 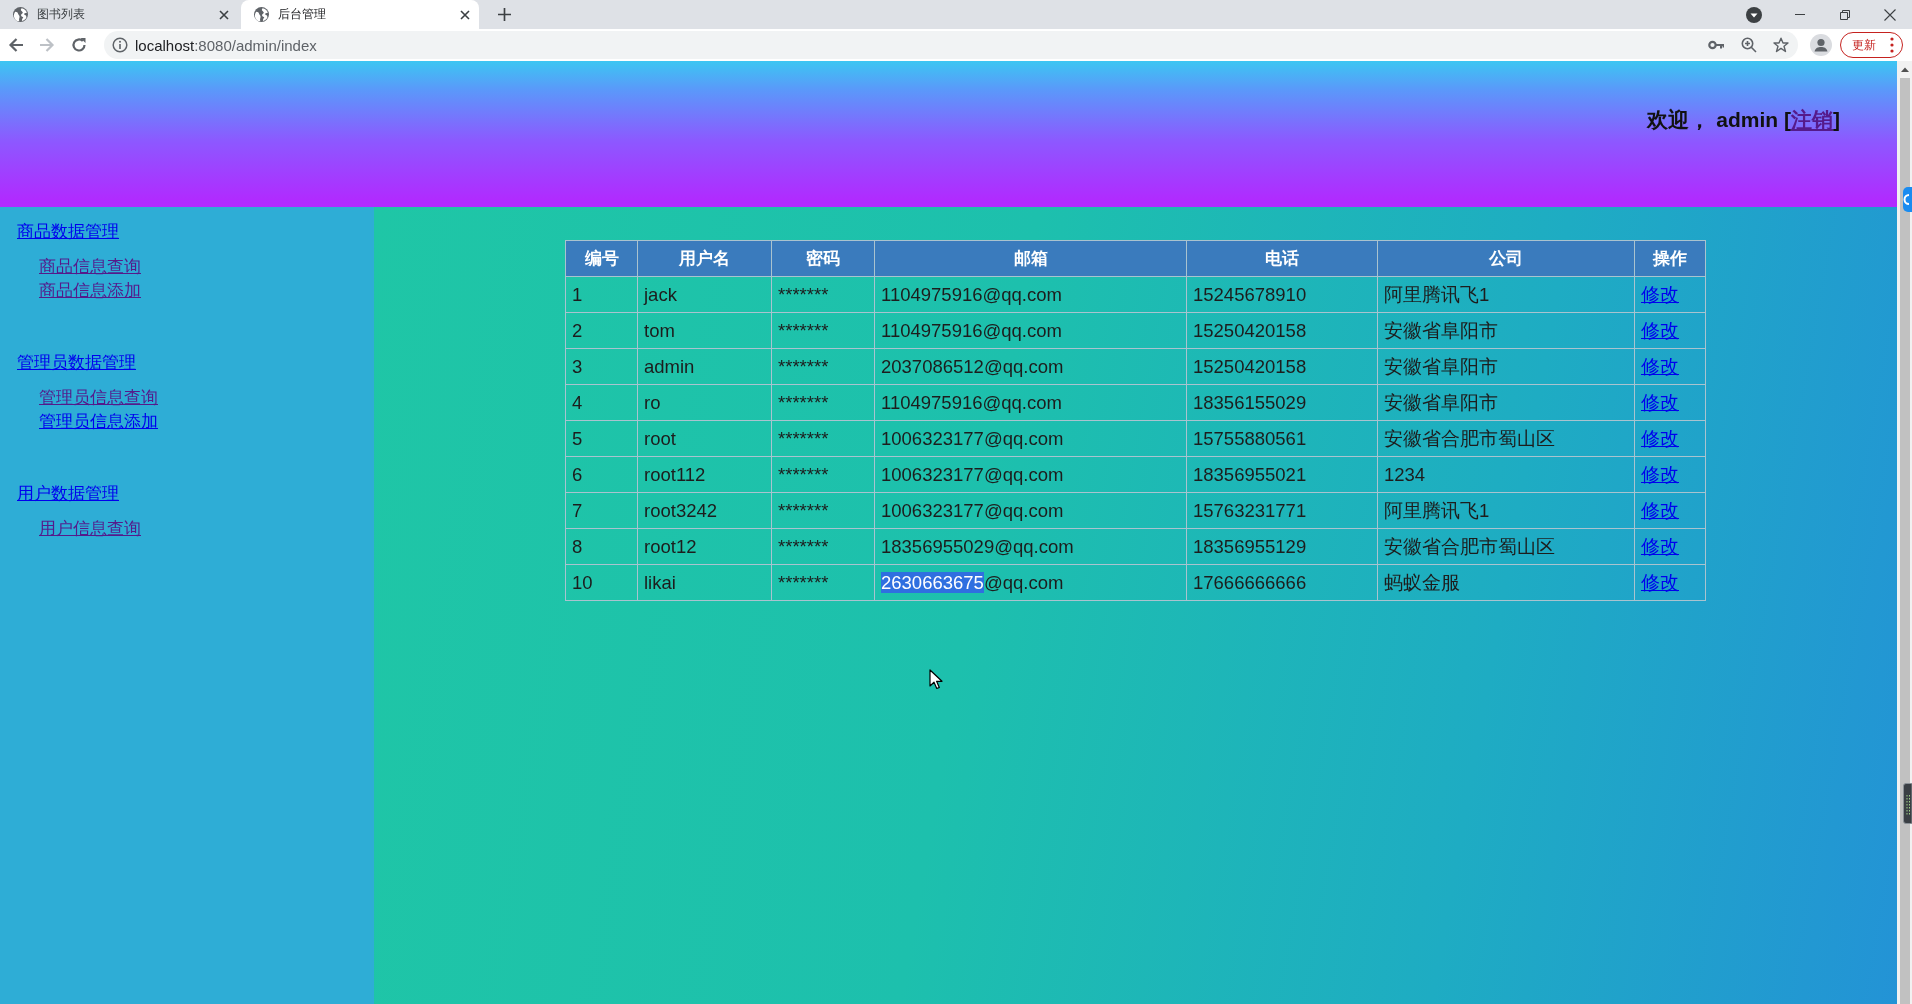 What do you see at coordinates (704, 330) in the screenshot?
I see `table-cell: tom` at bounding box center [704, 330].